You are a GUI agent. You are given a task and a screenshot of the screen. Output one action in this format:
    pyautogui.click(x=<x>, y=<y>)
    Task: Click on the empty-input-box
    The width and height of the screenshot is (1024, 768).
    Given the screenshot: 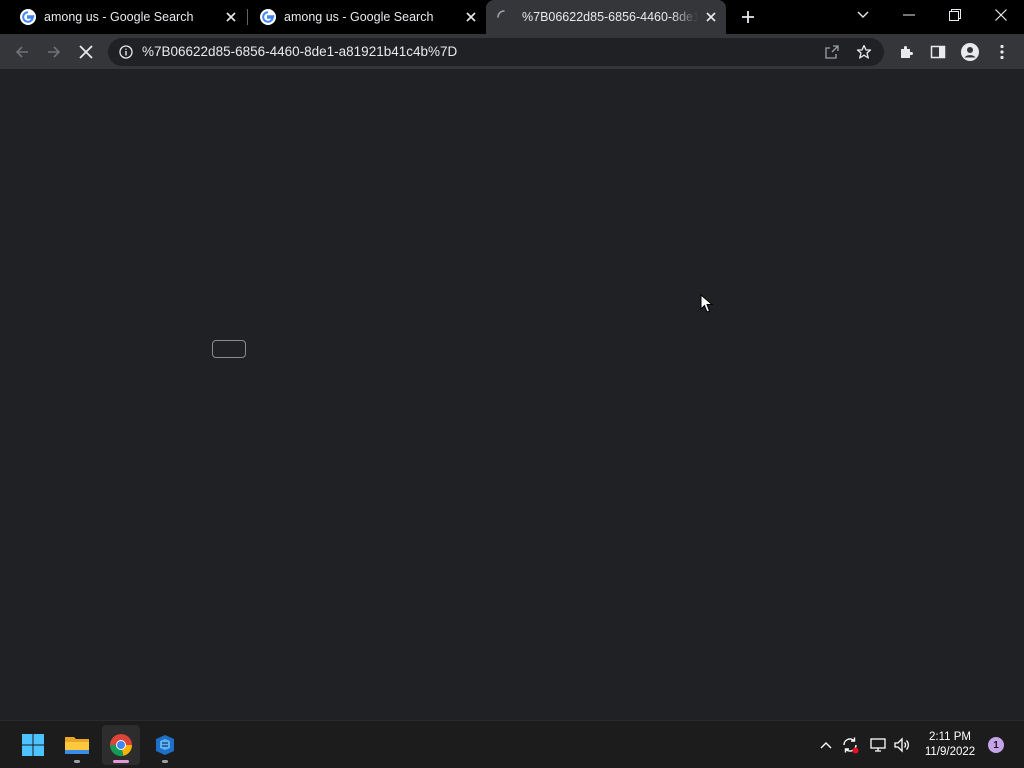 What is the action you would take?
    pyautogui.click(x=229, y=349)
    